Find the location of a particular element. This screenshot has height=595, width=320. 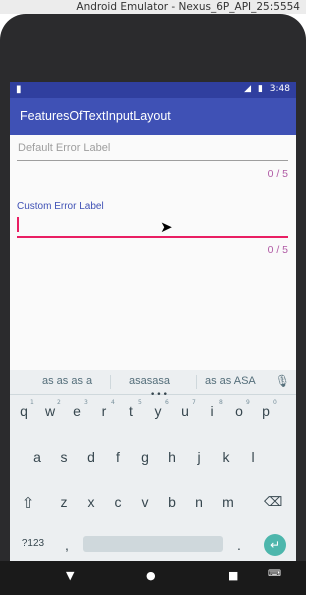

sd-card-icon: ▮ is located at coordinates (19, 89).